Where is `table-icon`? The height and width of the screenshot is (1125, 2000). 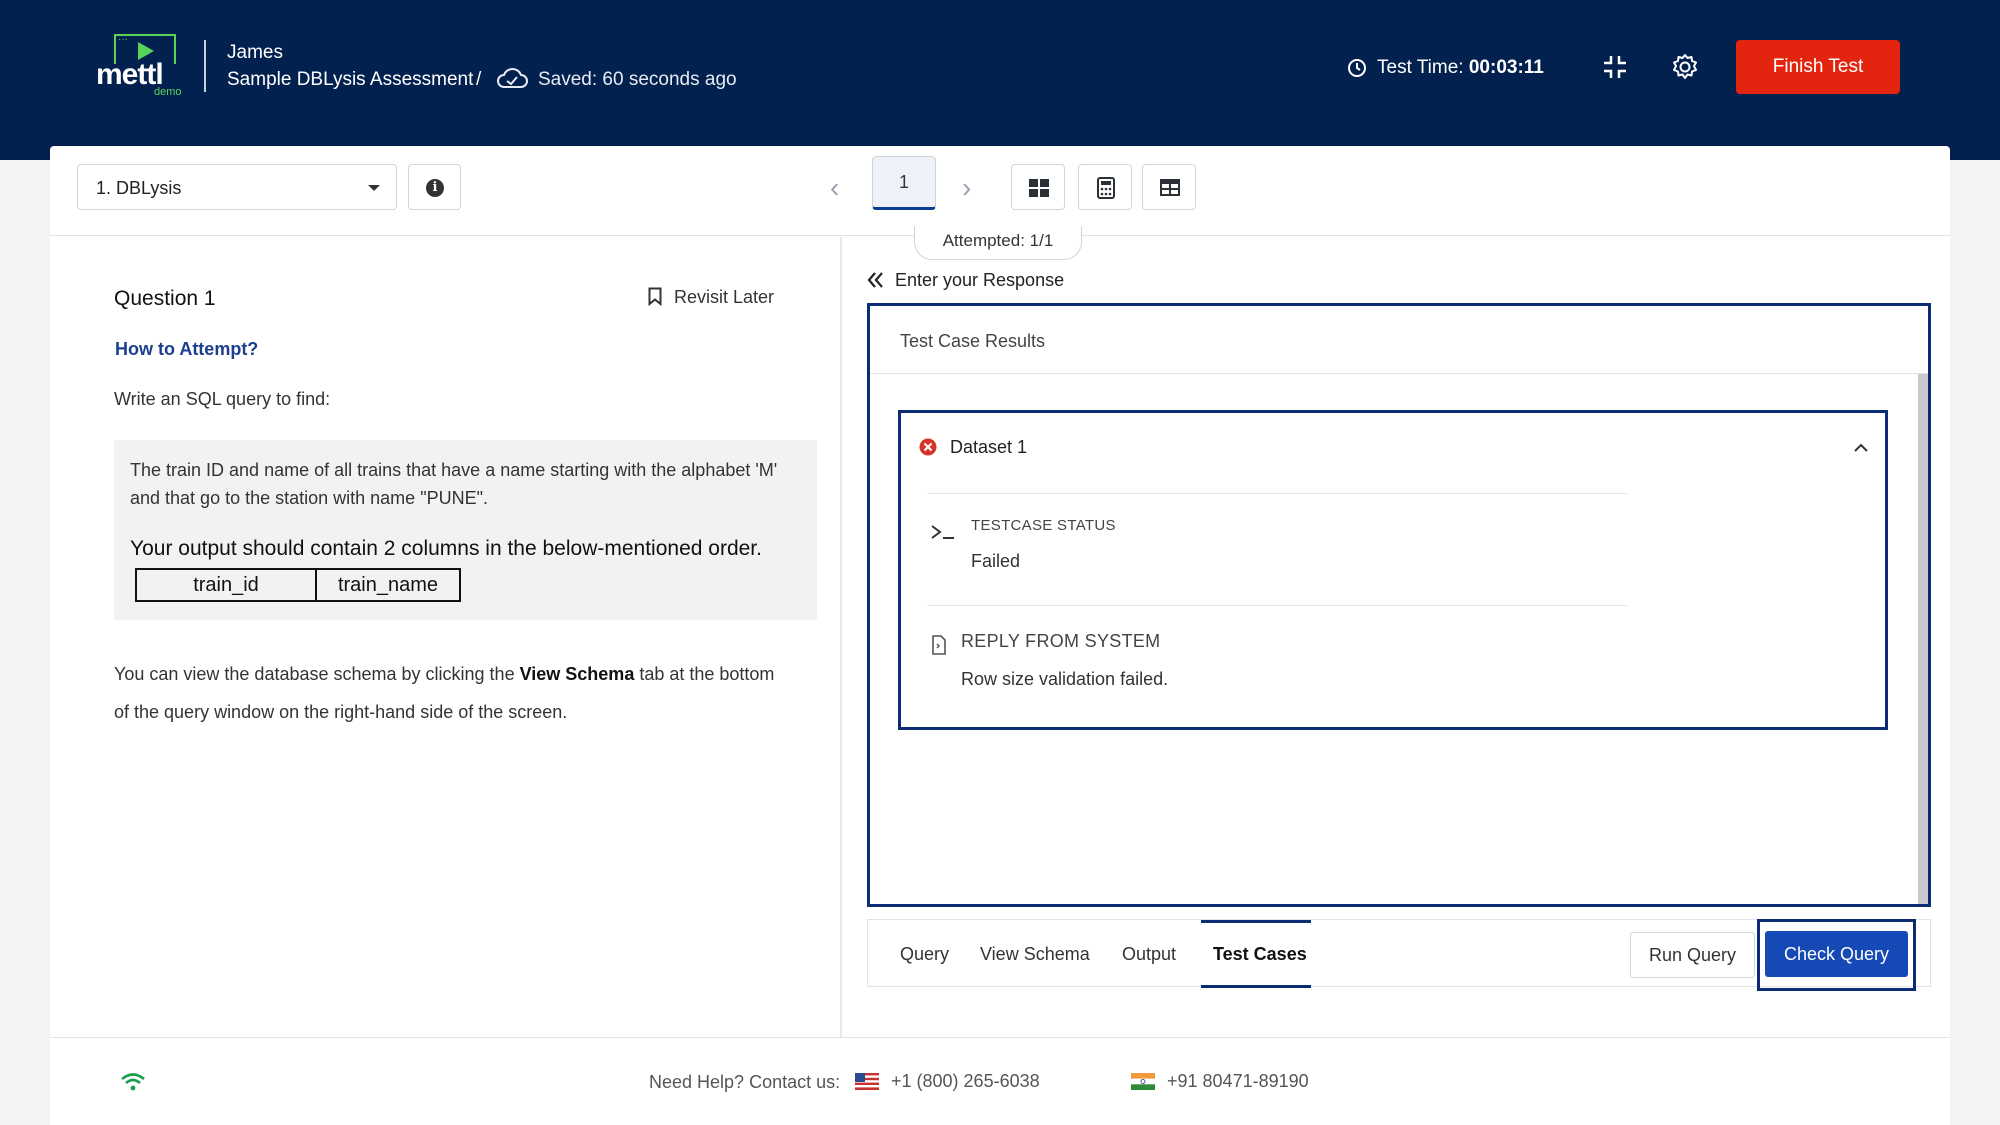 table-icon is located at coordinates (1170, 187).